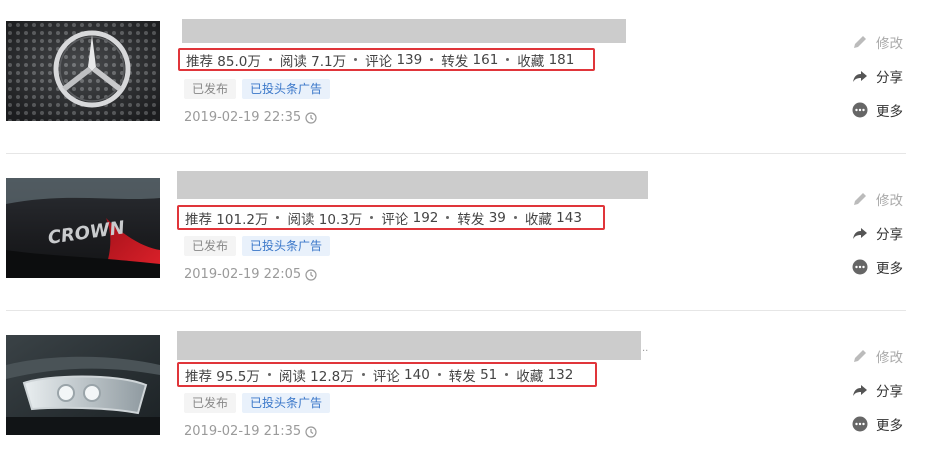 The height and width of the screenshot is (451, 938). I want to click on publish-time-text: 2019-02-19 21:35, so click(243, 431).